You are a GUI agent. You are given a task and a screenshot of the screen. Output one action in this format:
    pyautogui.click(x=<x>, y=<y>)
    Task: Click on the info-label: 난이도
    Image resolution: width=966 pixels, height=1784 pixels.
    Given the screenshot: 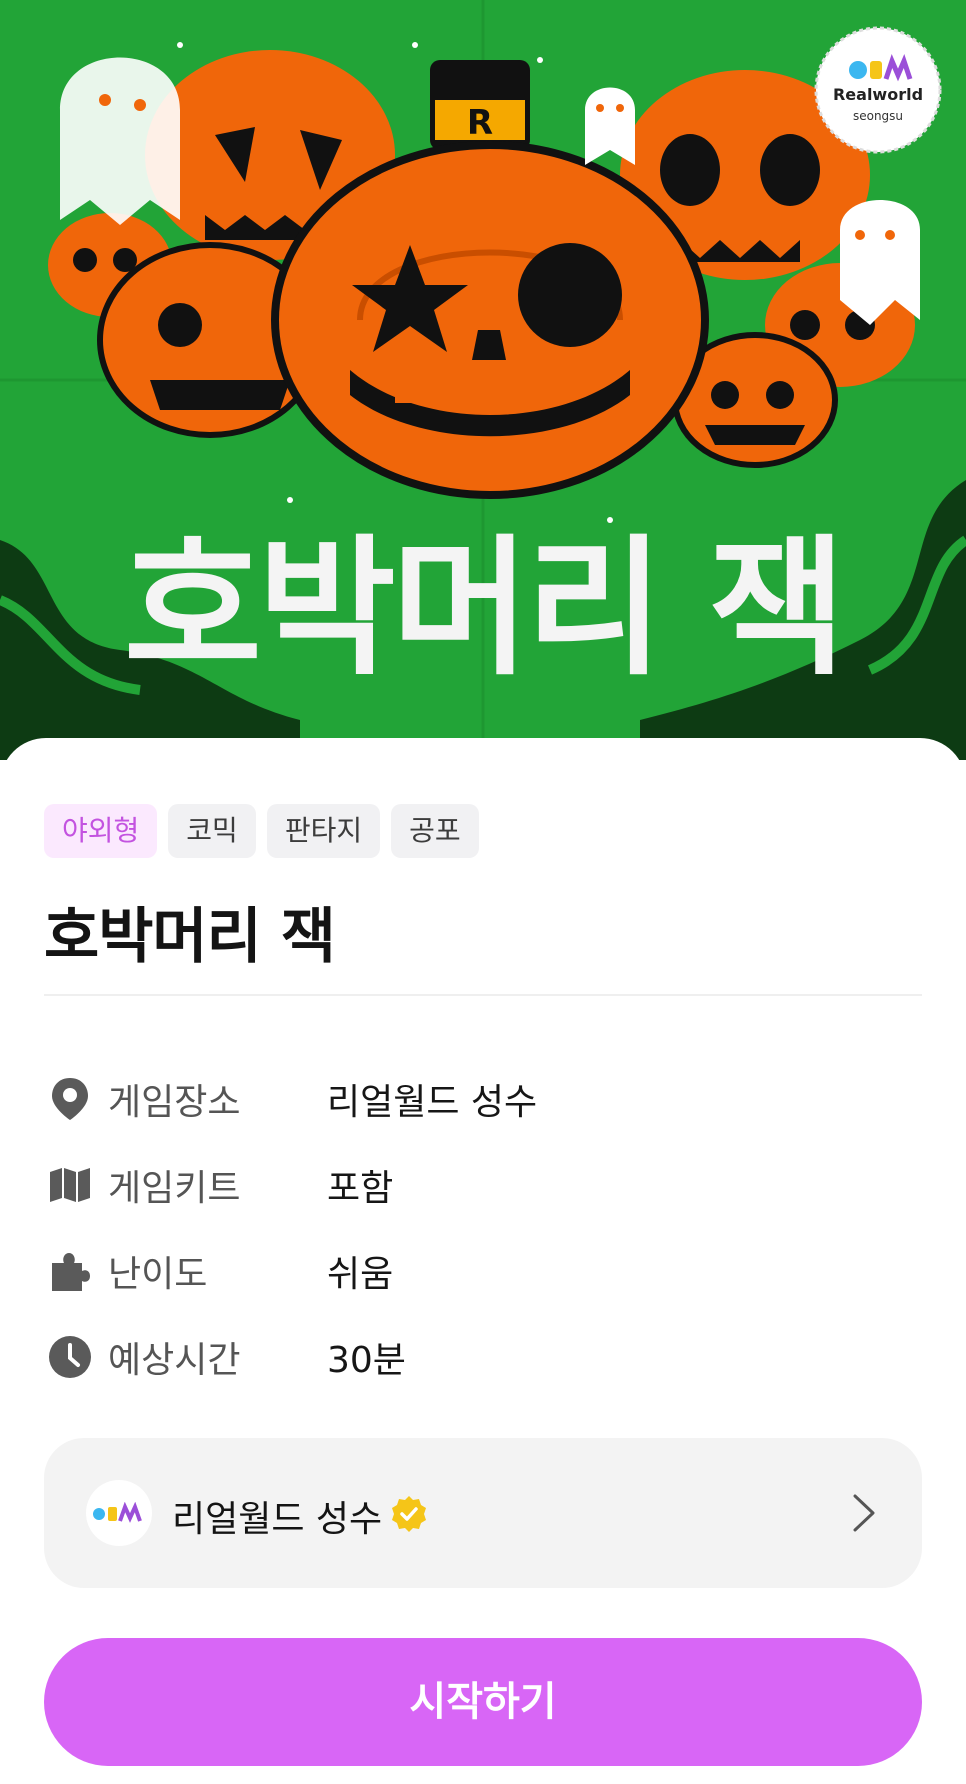 What is the action you would take?
    pyautogui.click(x=158, y=1274)
    